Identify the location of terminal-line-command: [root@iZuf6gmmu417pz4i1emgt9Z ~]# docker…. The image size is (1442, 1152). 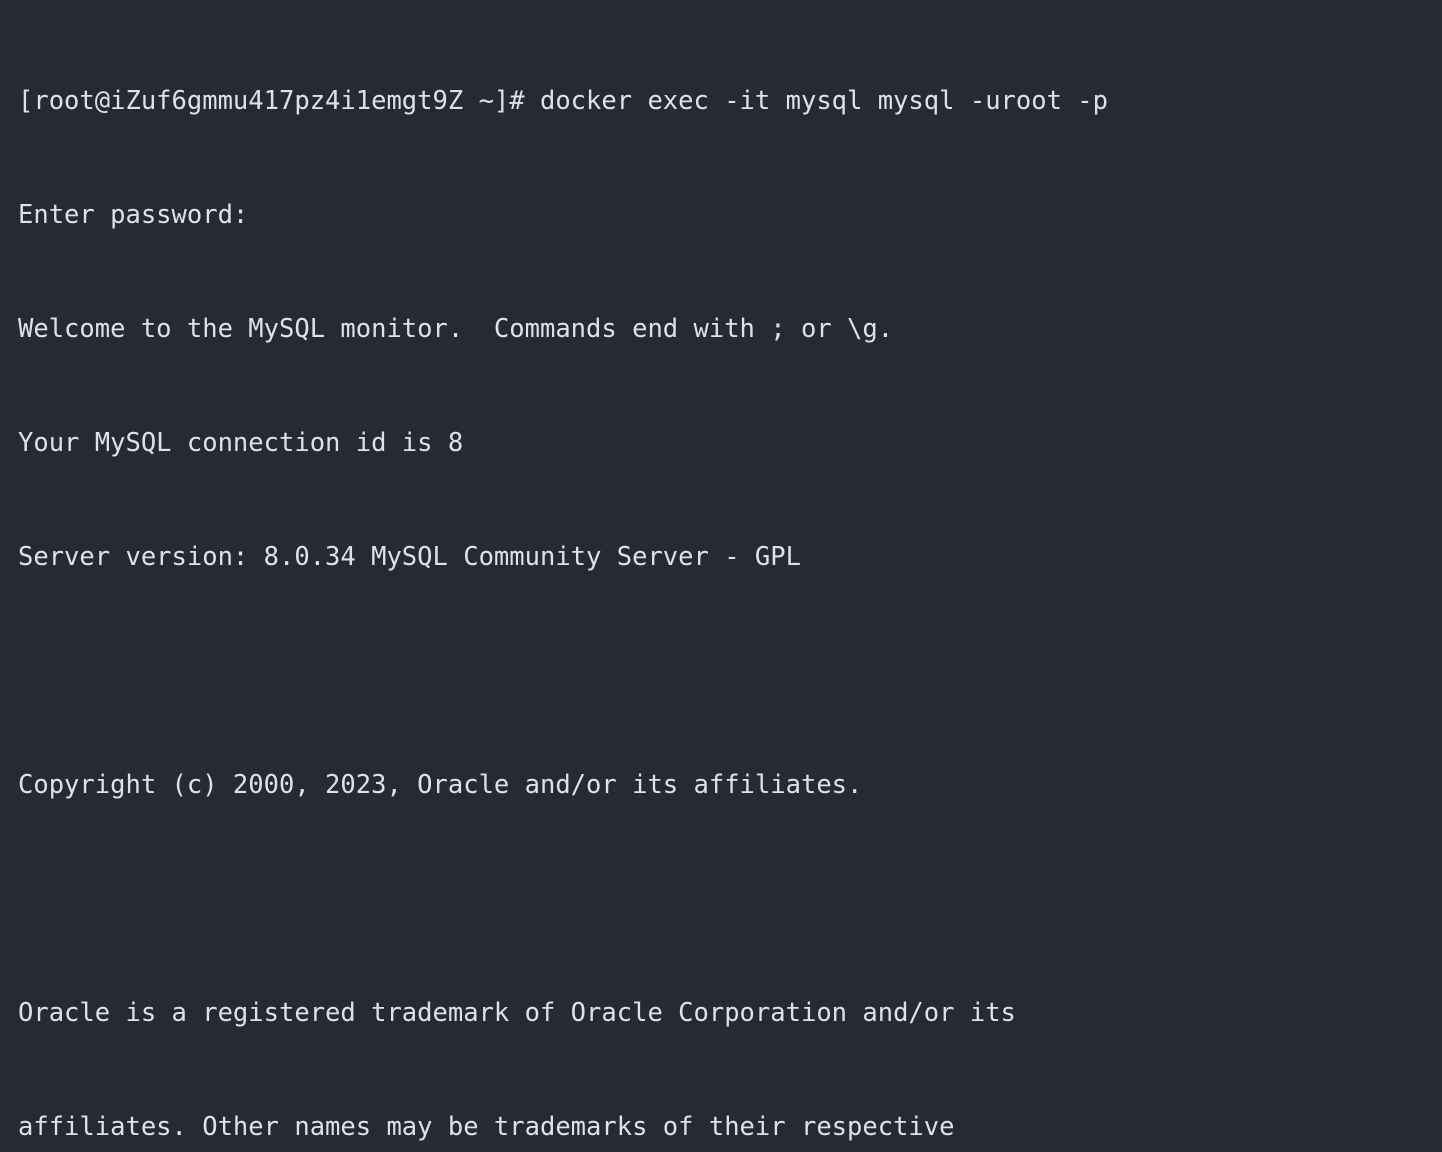
(563, 101).